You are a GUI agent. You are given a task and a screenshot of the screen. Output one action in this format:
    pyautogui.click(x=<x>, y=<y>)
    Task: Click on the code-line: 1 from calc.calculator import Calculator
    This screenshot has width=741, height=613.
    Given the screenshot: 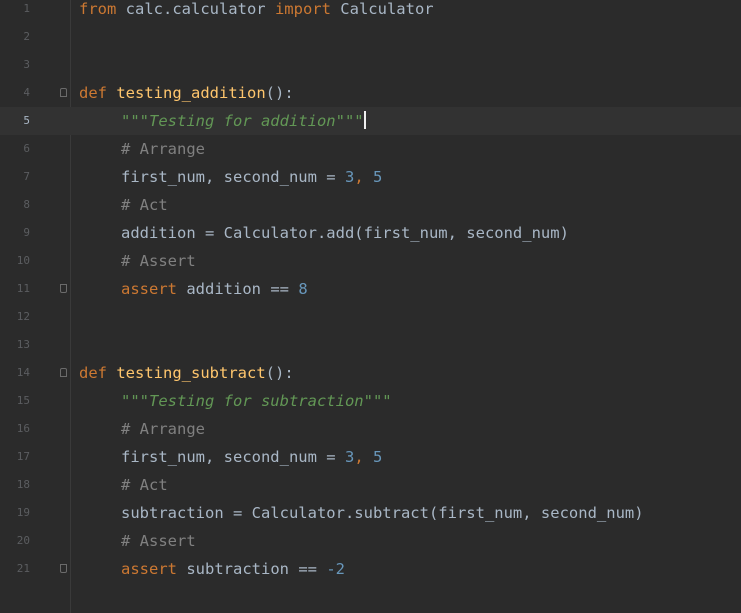 What is the action you would take?
    pyautogui.click(x=370, y=11)
    